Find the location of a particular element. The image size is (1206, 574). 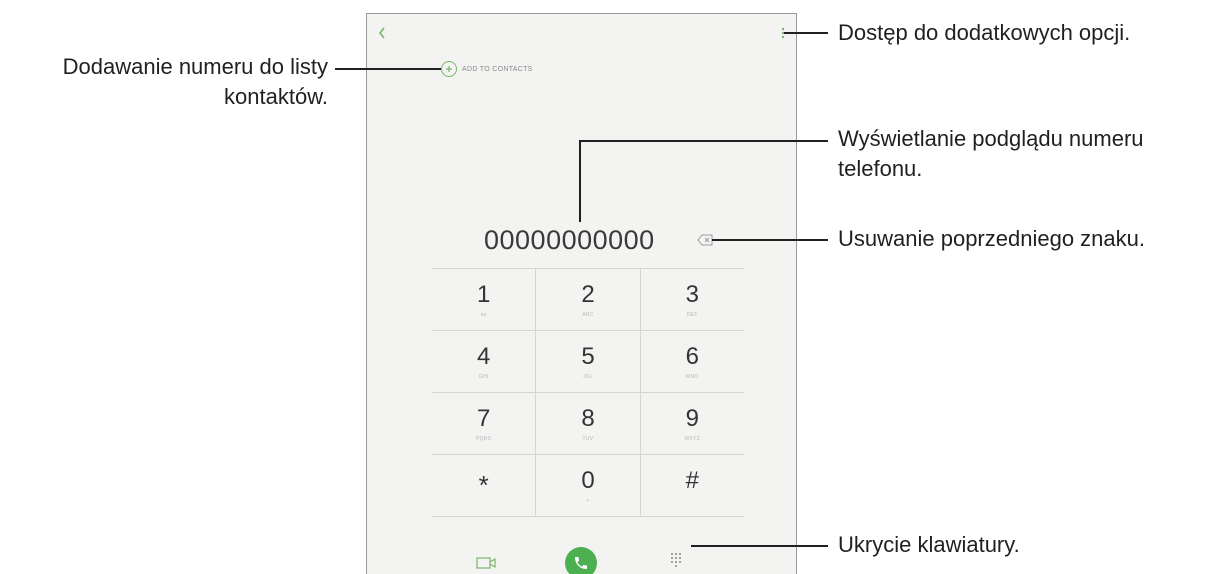

keypad-row: 4 GHI 5 JKL 6 MNO is located at coordinates (588, 362).